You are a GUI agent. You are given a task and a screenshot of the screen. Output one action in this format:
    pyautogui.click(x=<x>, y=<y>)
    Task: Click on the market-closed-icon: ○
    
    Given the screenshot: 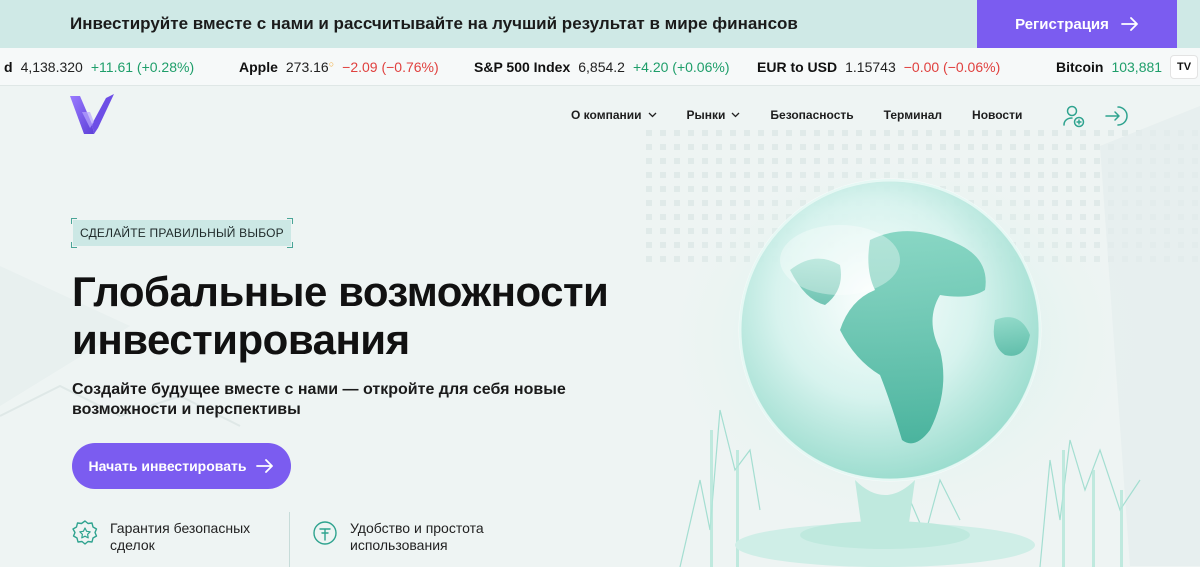 What is the action you would take?
    pyautogui.click(x=331, y=64)
    